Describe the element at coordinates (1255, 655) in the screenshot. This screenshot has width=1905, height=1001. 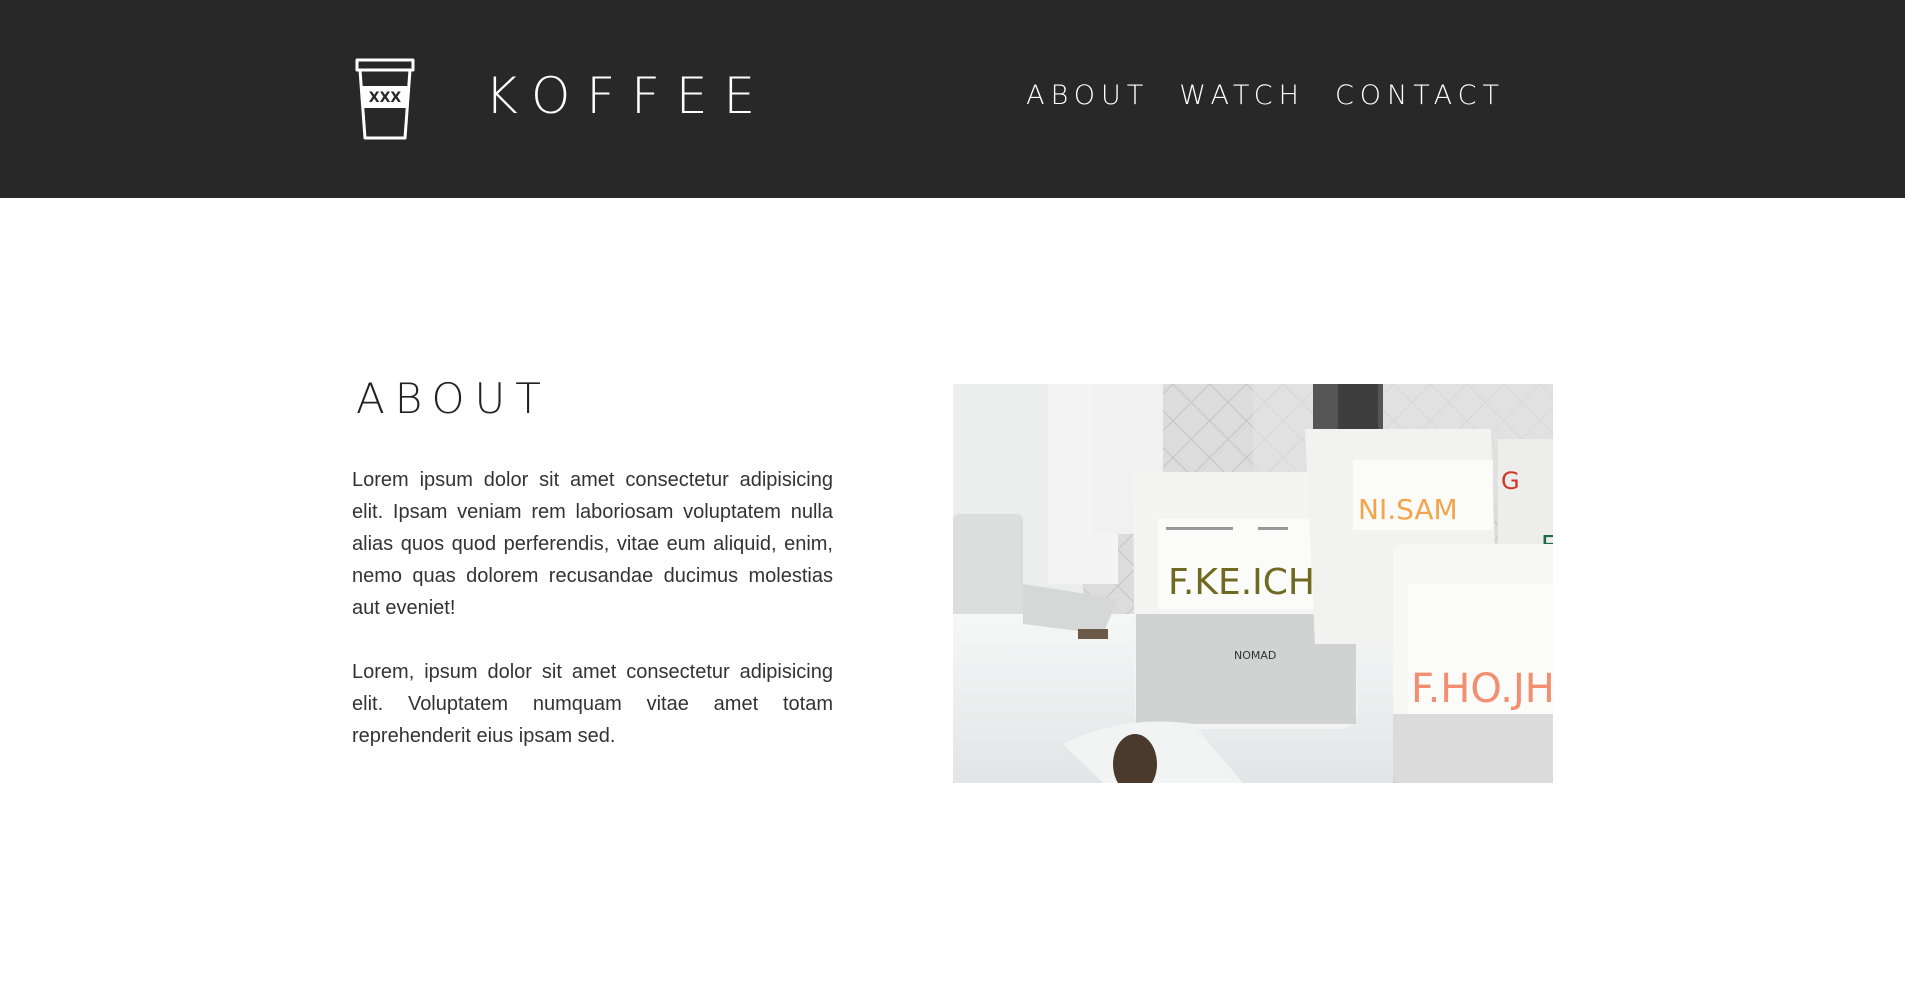
I see `bag-label-nomad: NOMAD` at that location.